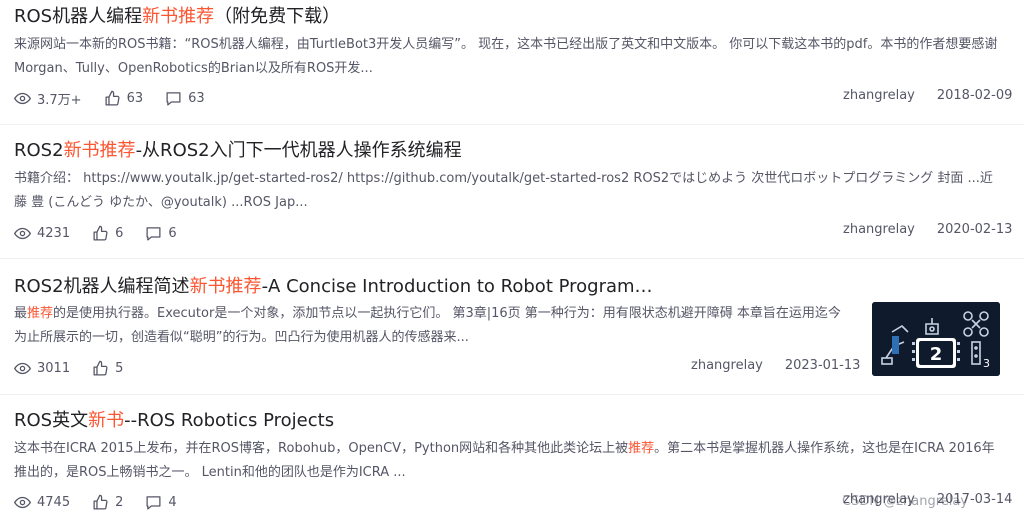 Image resolution: width=1024 pixels, height=520 pixels. What do you see at coordinates (124, 98) in the screenshot?
I see `likes-stat: 63` at bounding box center [124, 98].